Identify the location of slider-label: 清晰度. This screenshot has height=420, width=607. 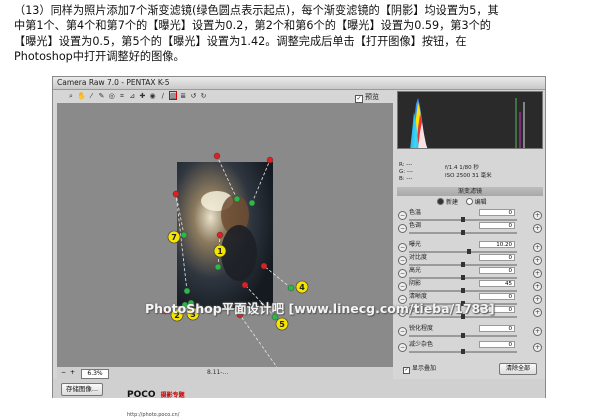
(418, 296).